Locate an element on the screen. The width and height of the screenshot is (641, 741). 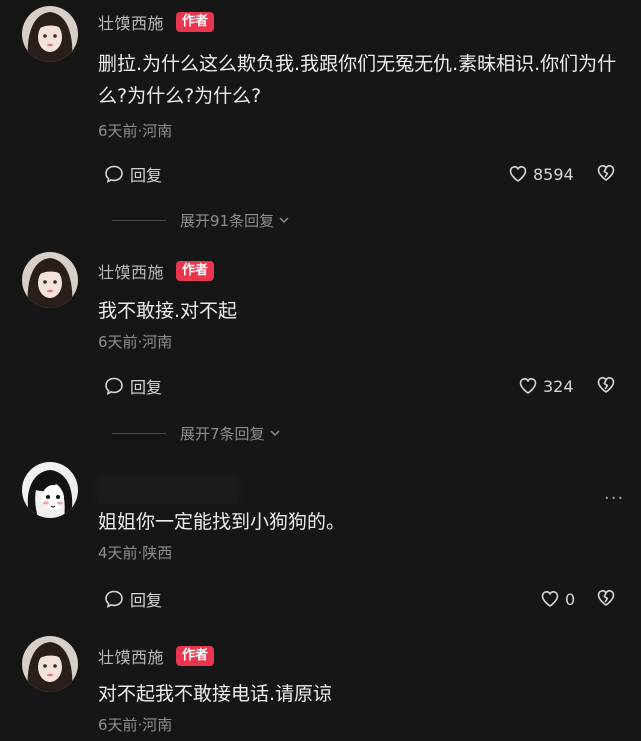
expand-label: 展开7条回复 is located at coordinates (222, 433).